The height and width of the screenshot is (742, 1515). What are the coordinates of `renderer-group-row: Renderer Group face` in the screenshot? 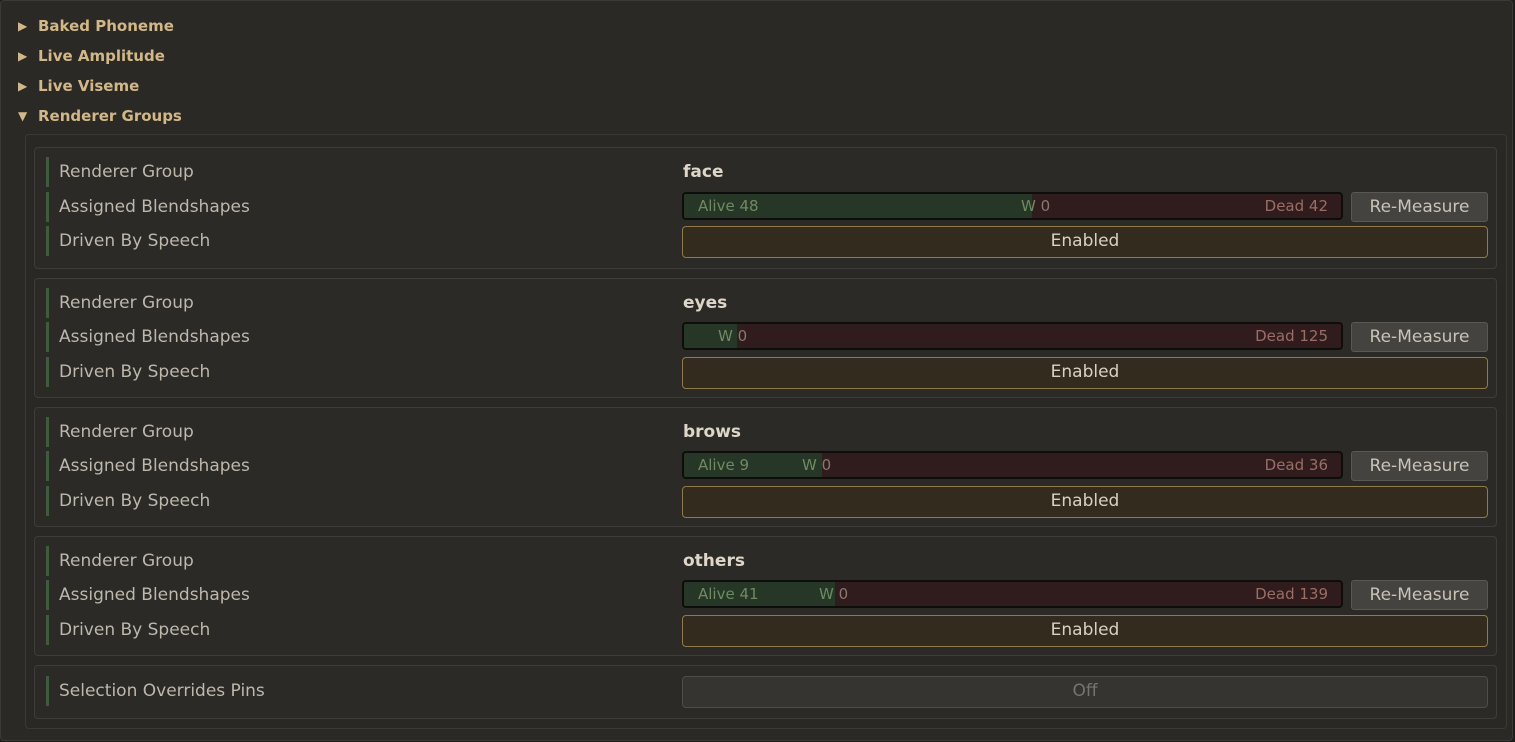 It's located at (765, 172).